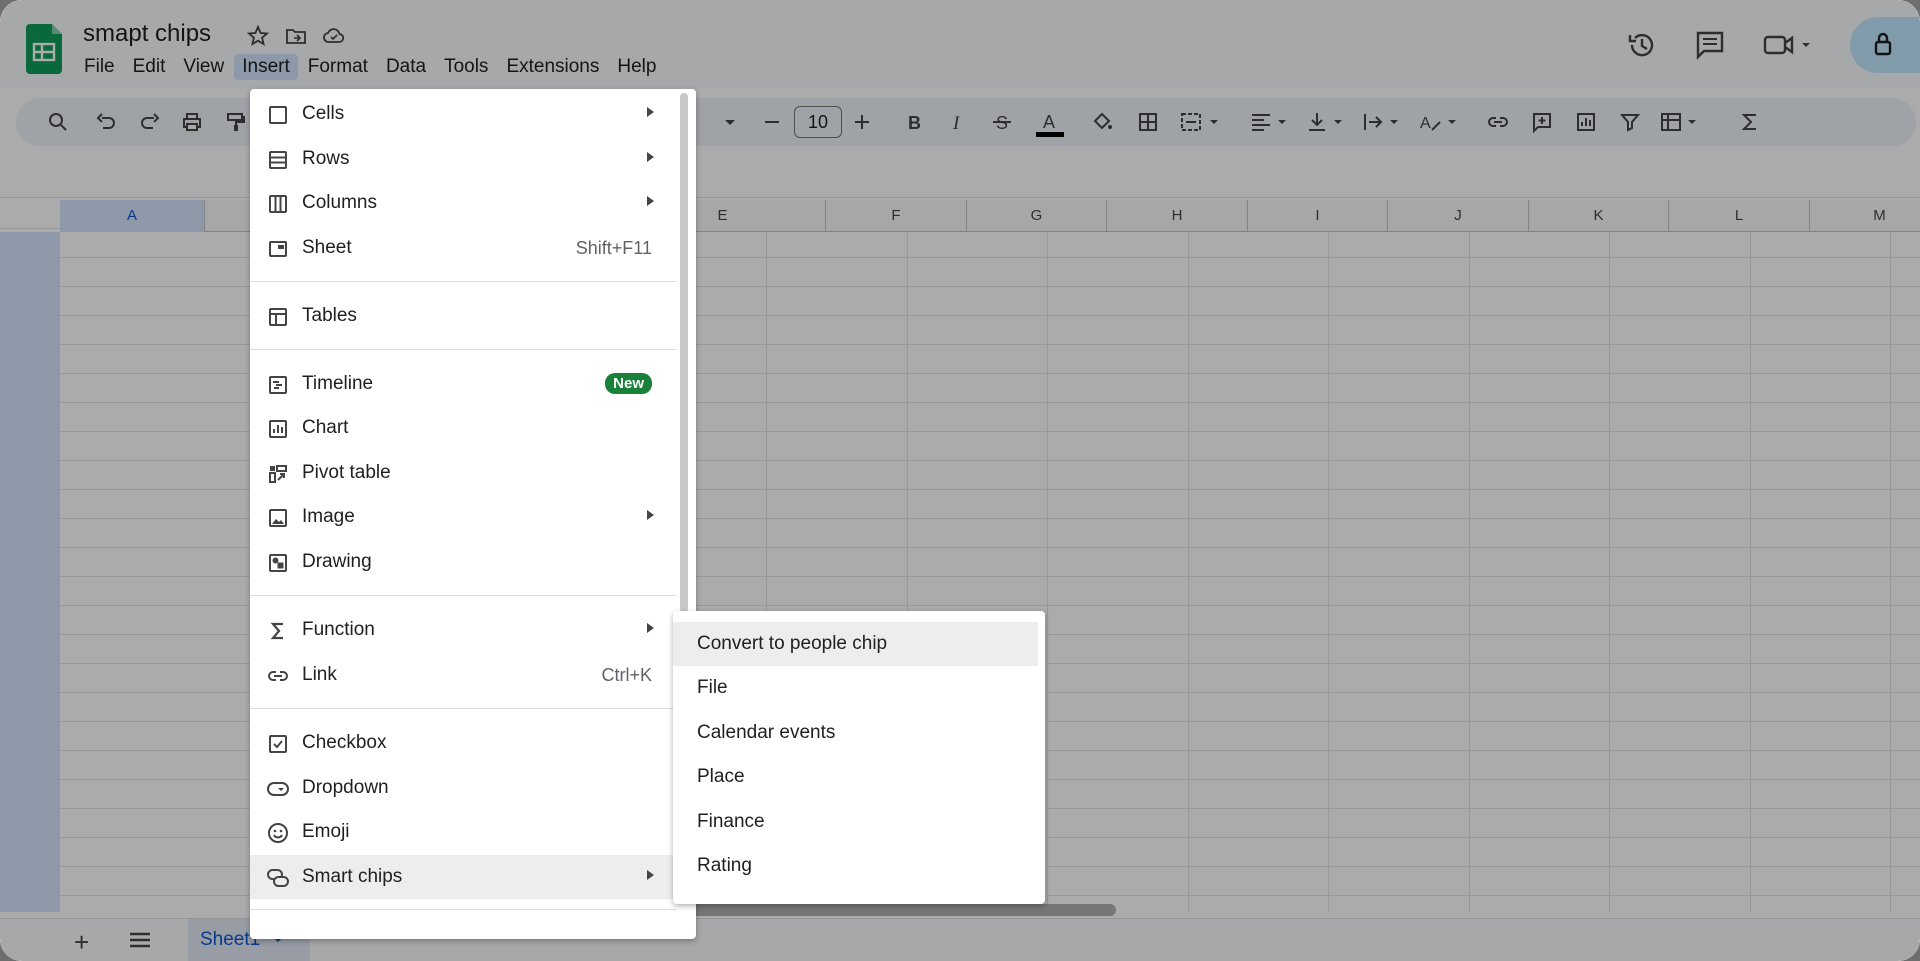 The image size is (1920, 961). I want to click on new-badge: New, so click(628, 383).